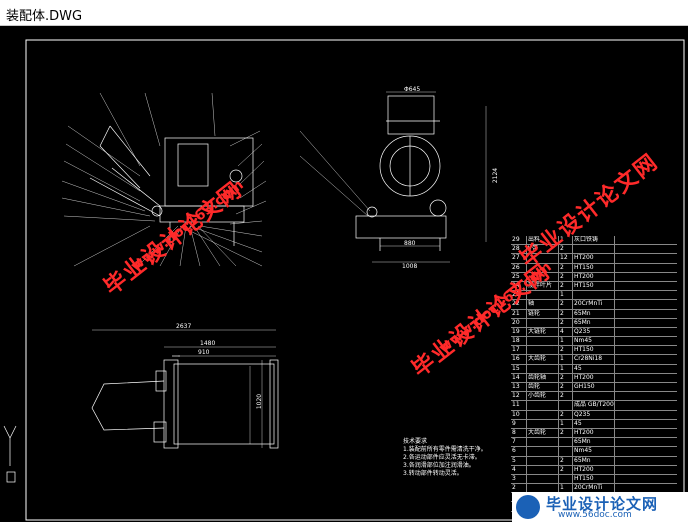 The height and width of the screenshot is (522, 688). What do you see at coordinates (594, 470) in the screenshot?
I see `table-row: 4 2 HT200` at bounding box center [594, 470].